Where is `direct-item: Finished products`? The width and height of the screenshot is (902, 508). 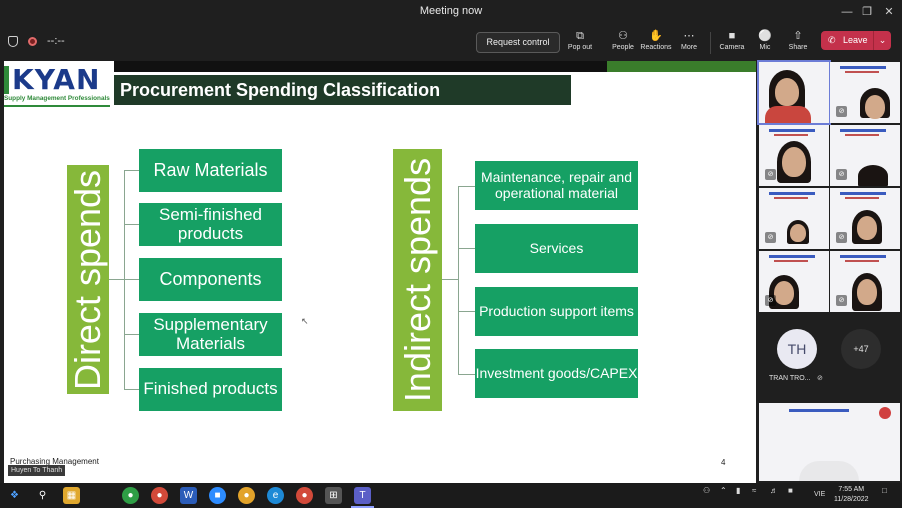 direct-item: Finished products is located at coordinates (210, 389).